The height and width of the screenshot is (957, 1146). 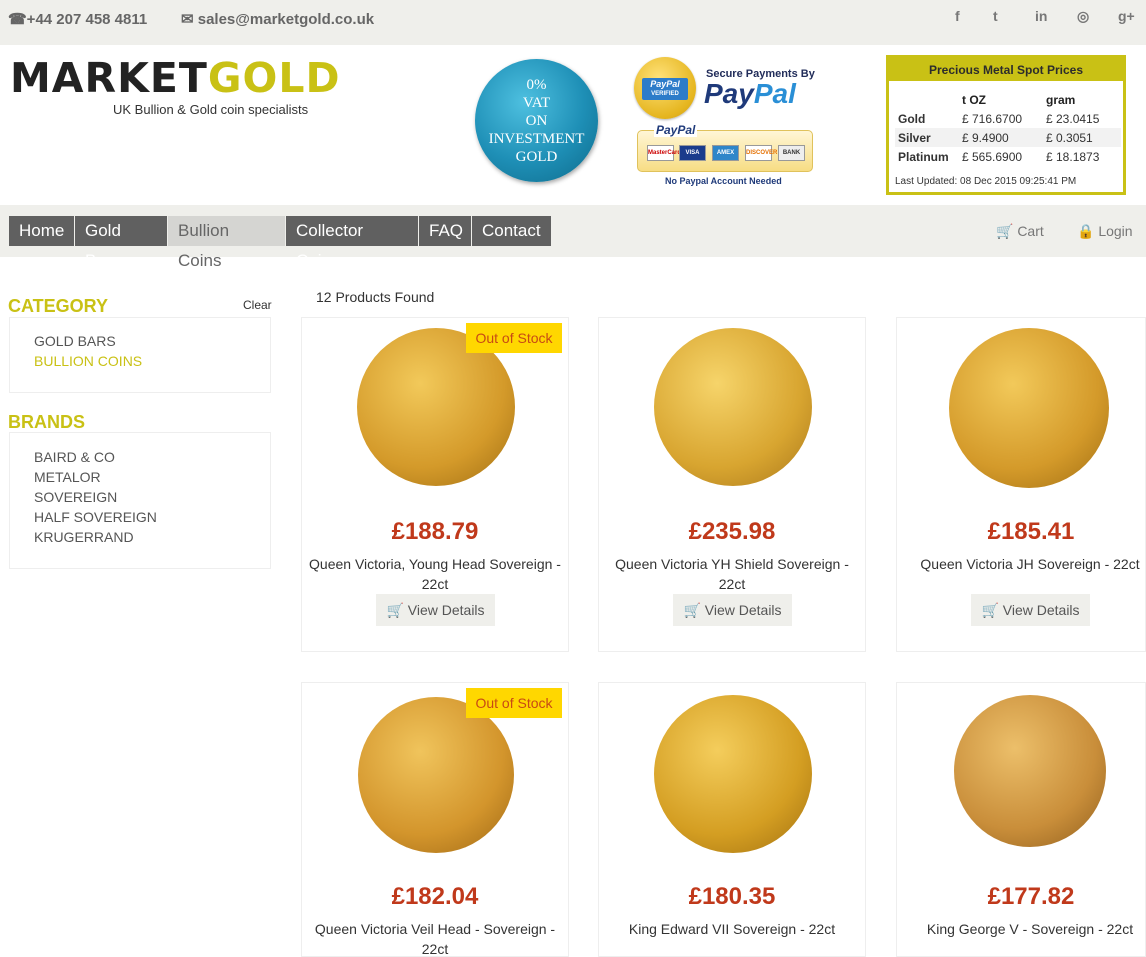 I want to click on visa-icon: VISA, so click(x=692, y=153).